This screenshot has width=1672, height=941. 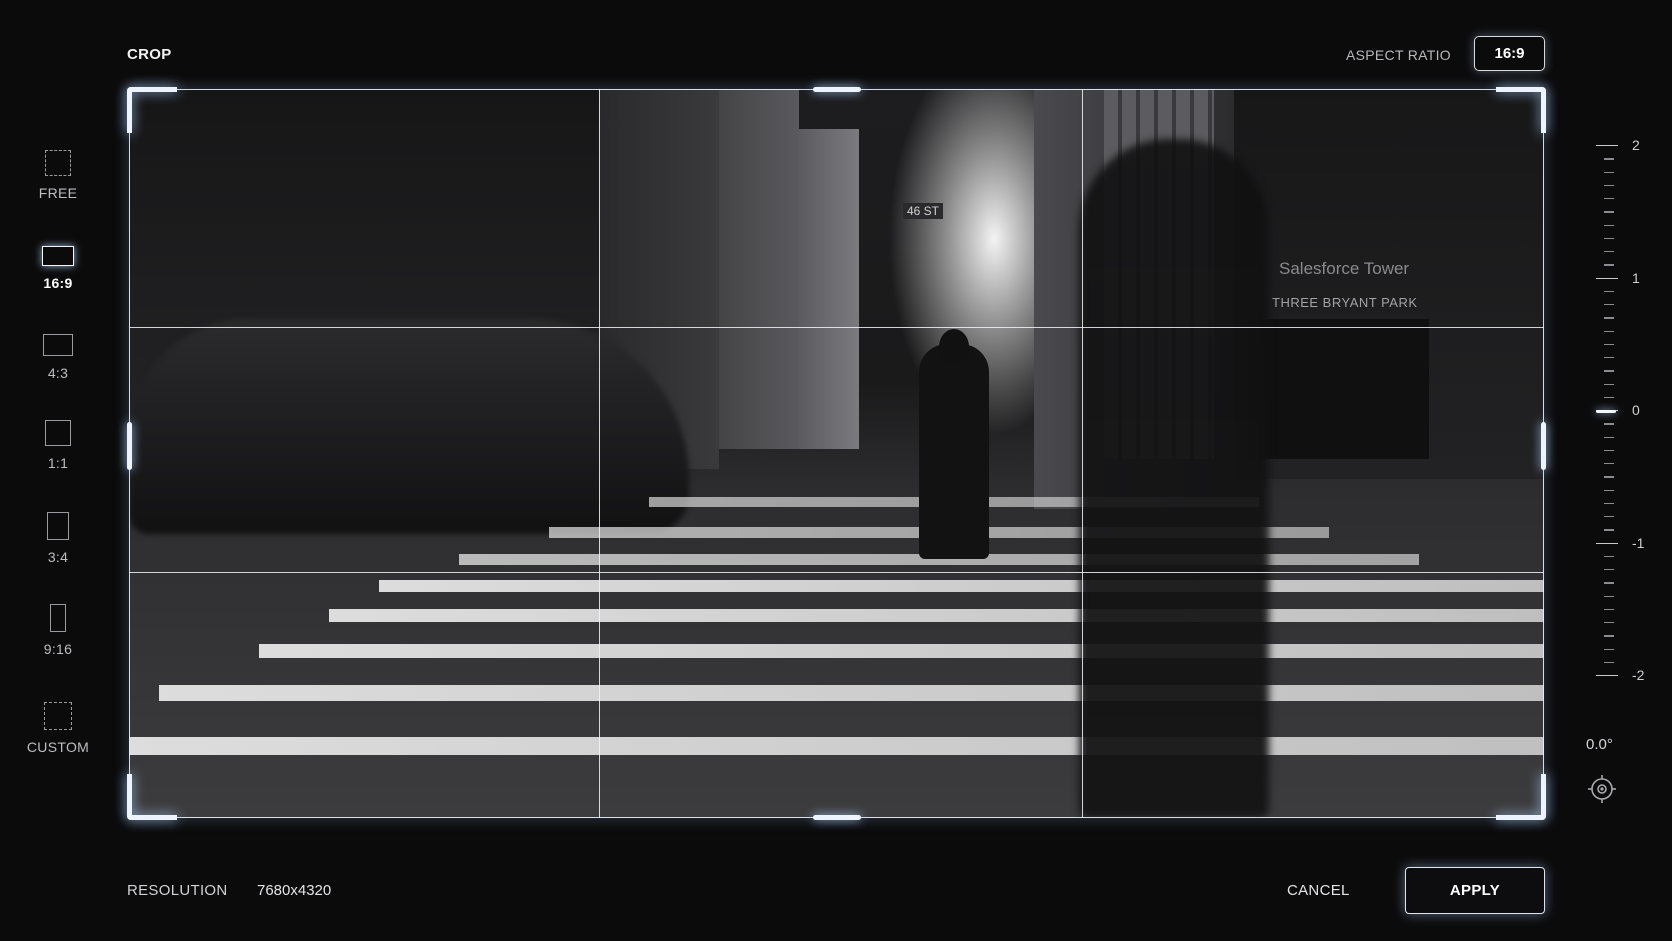 I want to click on grid-line-horizontal, so click(x=836, y=328).